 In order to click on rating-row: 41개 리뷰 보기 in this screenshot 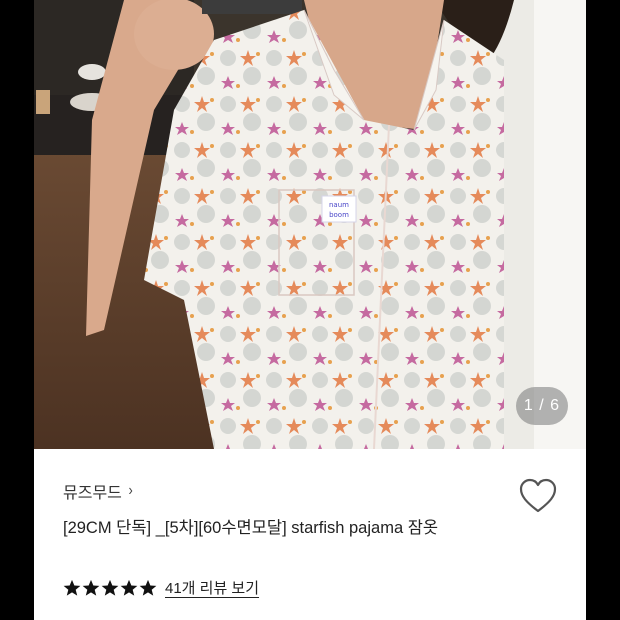, I will do `click(161, 587)`.